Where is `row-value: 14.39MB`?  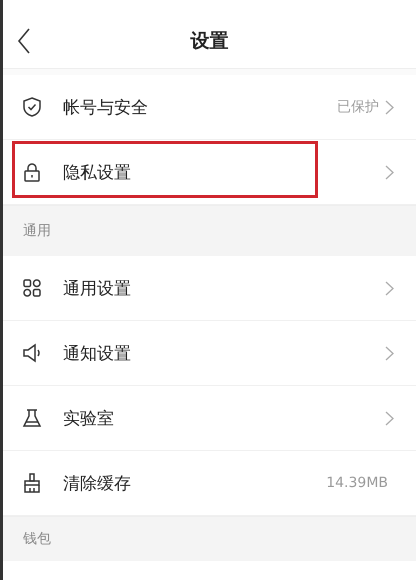 row-value: 14.39MB is located at coordinates (357, 483).